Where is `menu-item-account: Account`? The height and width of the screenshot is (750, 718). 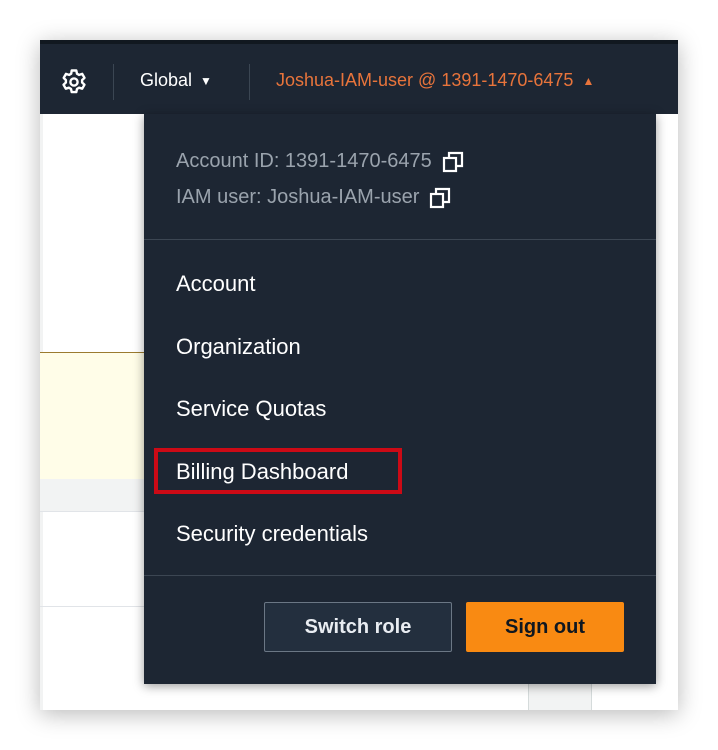
menu-item-account: Account is located at coordinates (216, 284).